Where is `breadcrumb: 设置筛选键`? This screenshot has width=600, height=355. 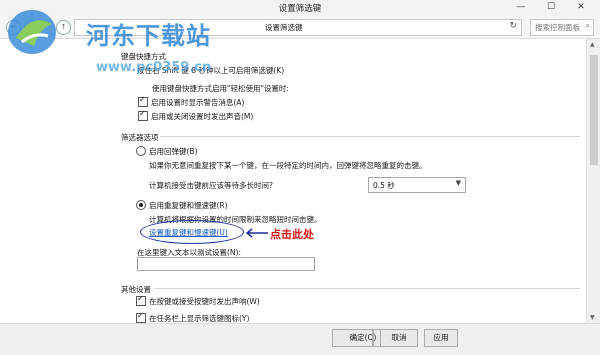 breadcrumb: 设置筛选键 is located at coordinates (284, 27).